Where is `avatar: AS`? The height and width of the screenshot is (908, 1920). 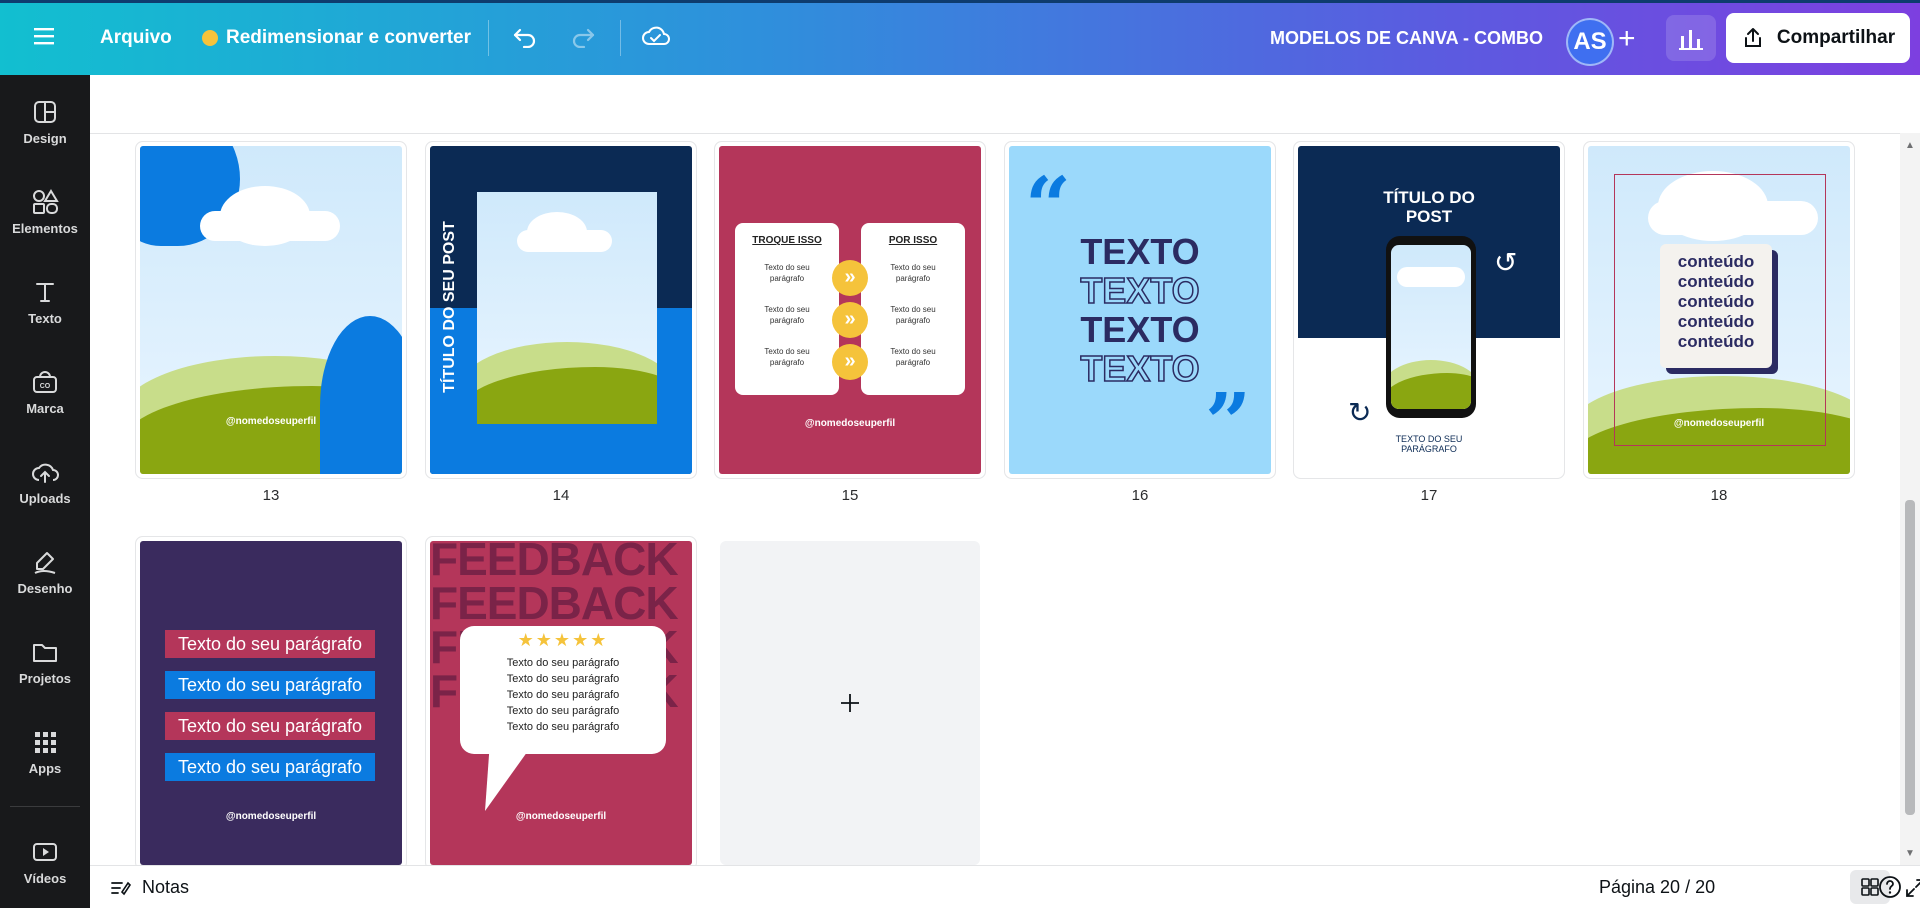
avatar: AS is located at coordinates (1590, 42).